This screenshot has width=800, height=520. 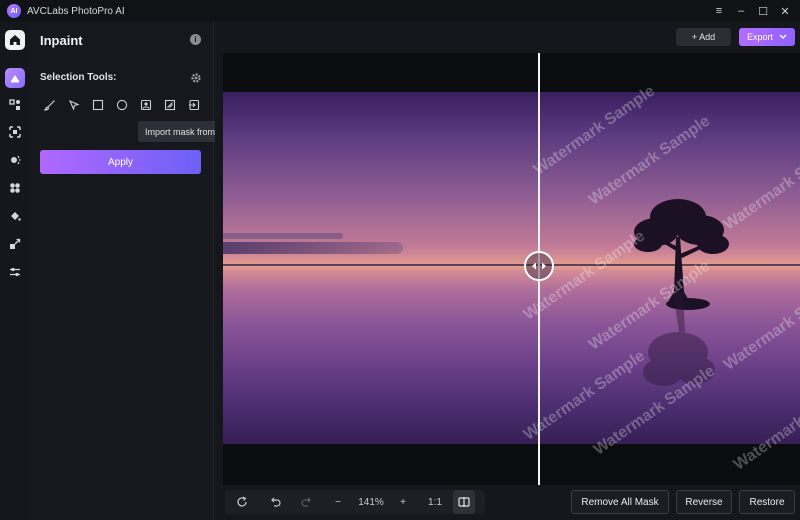 I want to click on export-button: Export, so click(x=767, y=37).